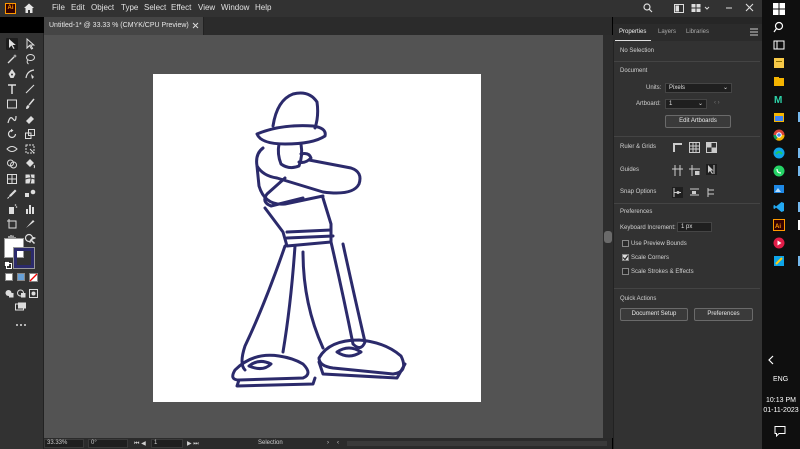 The height and width of the screenshot is (449, 800). What do you see at coordinates (632, 32) in the screenshot?
I see `tab-properties: Properties` at bounding box center [632, 32].